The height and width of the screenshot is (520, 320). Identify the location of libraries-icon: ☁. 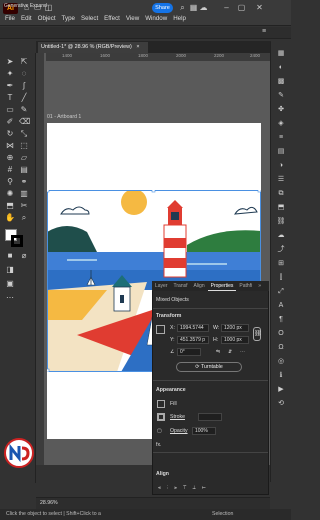
(281, 235).